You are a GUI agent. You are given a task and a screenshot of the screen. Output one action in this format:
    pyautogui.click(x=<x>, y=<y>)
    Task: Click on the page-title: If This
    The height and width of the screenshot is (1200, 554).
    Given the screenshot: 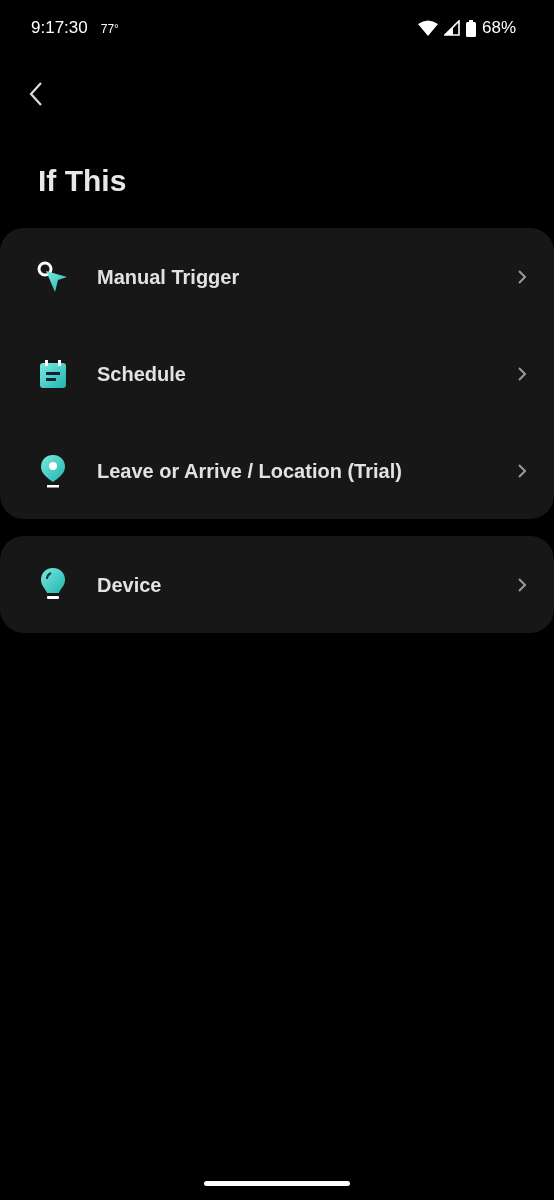 What is the action you would take?
    pyautogui.click(x=82, y=180)
    